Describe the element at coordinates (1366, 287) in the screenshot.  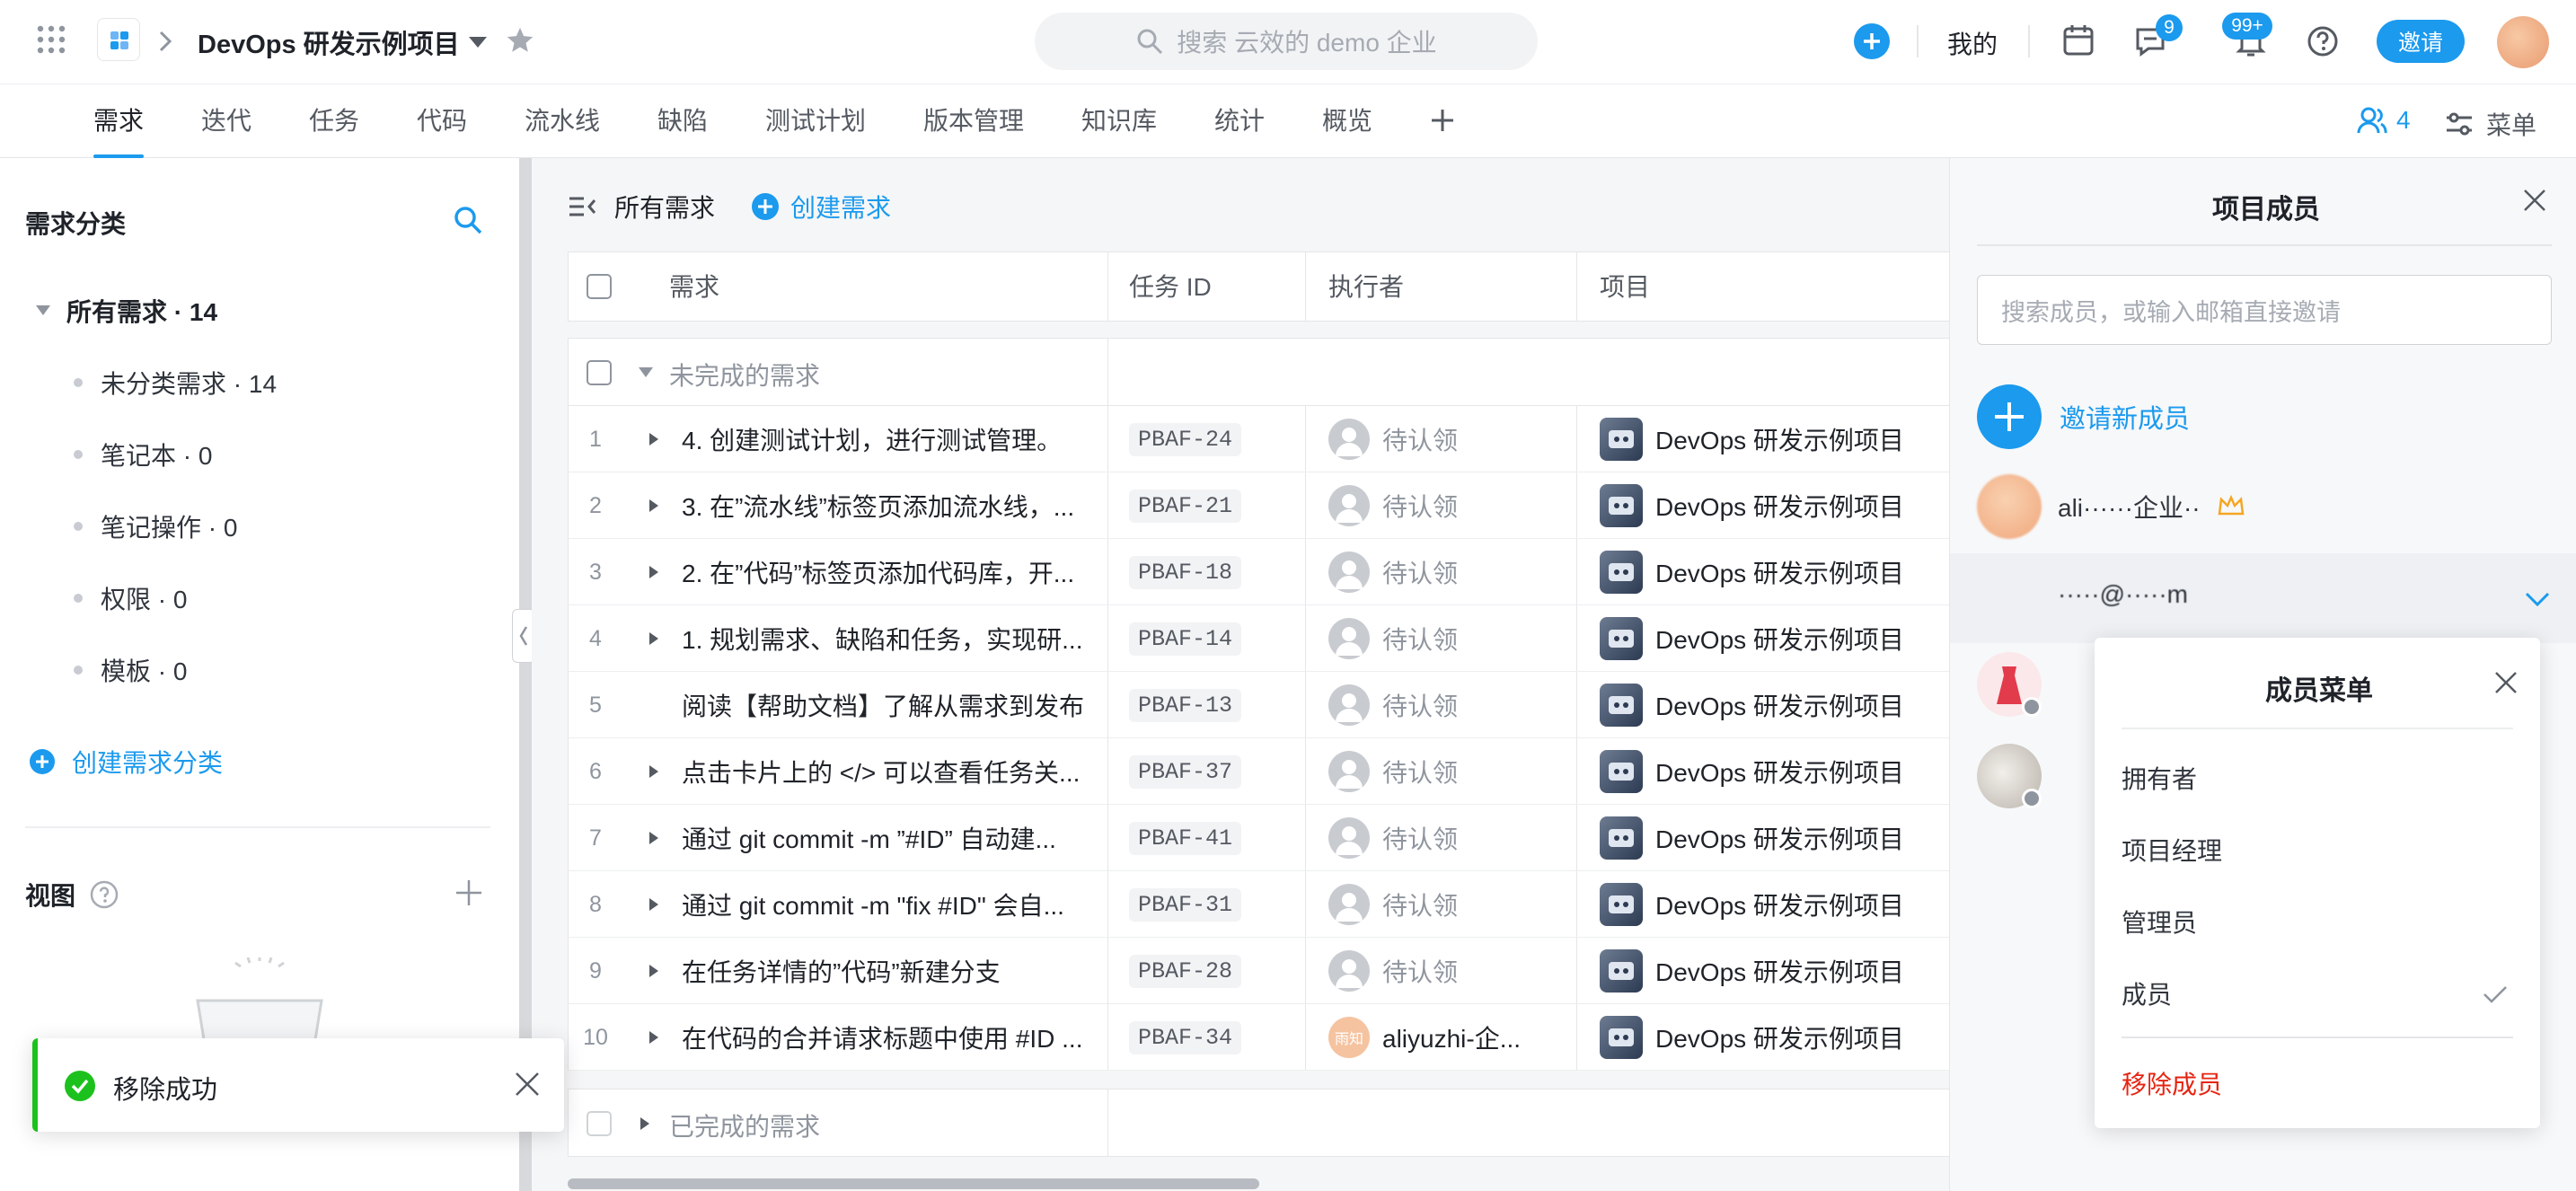
I see `column-header-assignee: 执行者` at that location.